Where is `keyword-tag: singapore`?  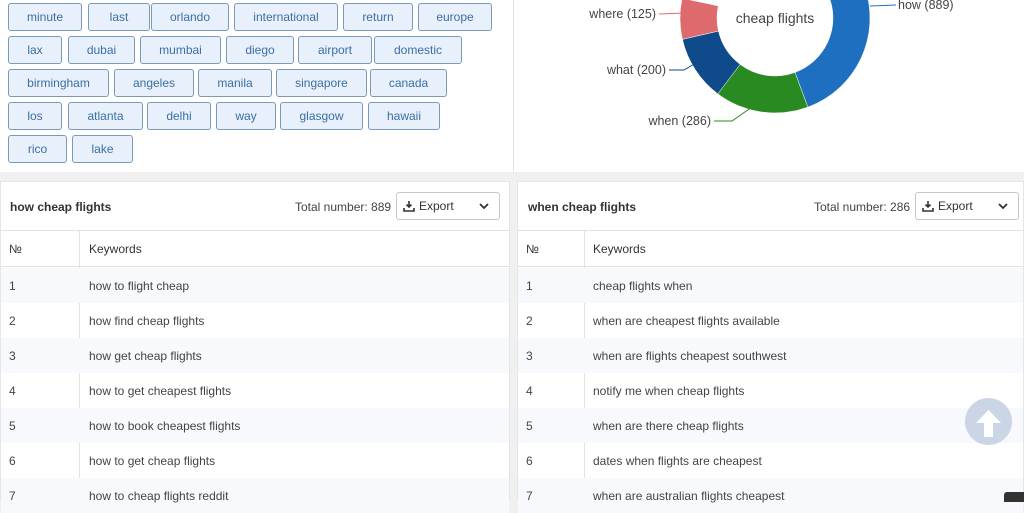 keyword-tag: singapore is located at coordinates (321, 83).